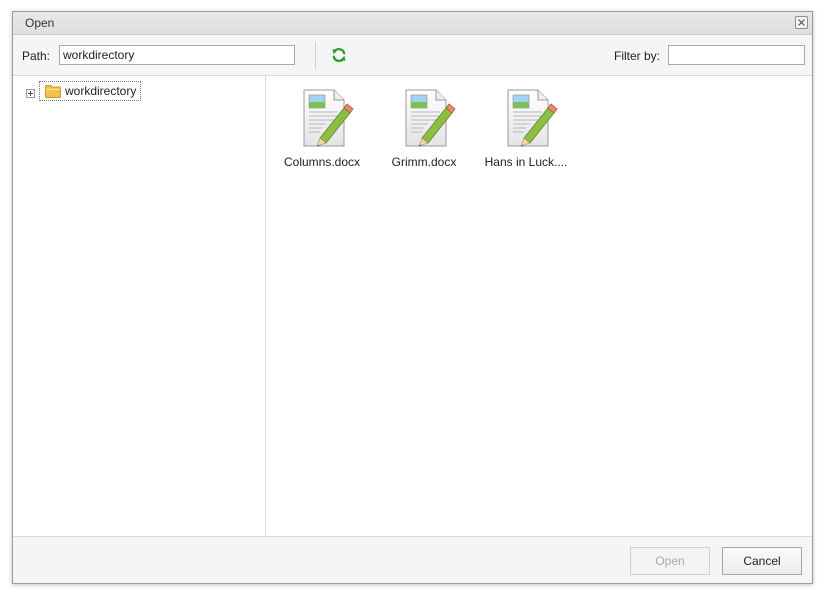 This screenshot has width=829, height=596. Describe the element at coordinates (637, 56) in the screenshot. I see `filter-label: Filter by:` at that location.